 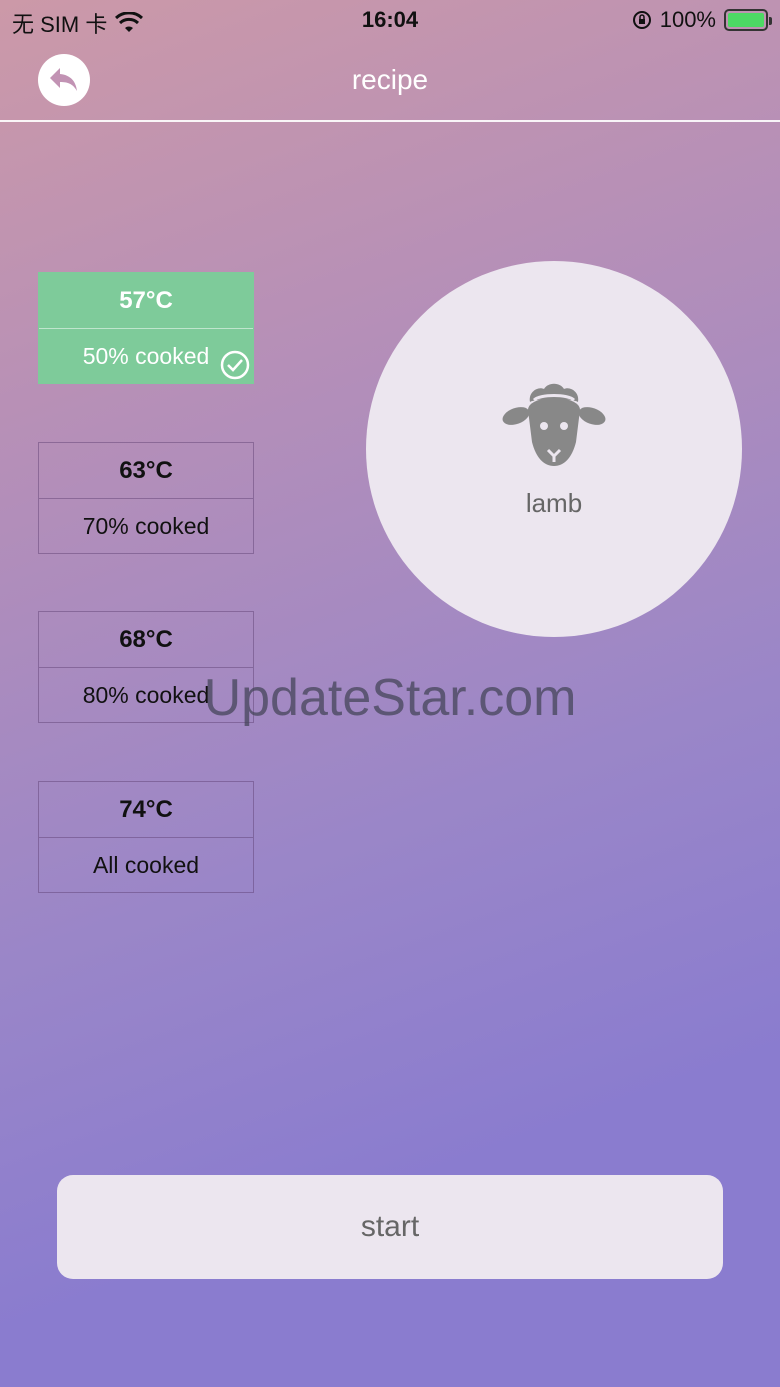 I want to click on nav-bar: recipe, so click(x=390, y=81).